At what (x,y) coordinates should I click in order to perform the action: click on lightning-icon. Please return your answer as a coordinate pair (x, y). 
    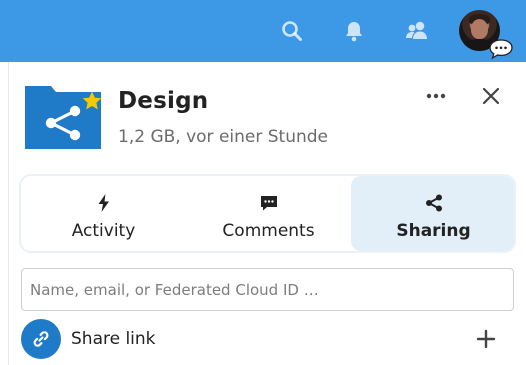
    Looking at the image, I should click on (104, 203).